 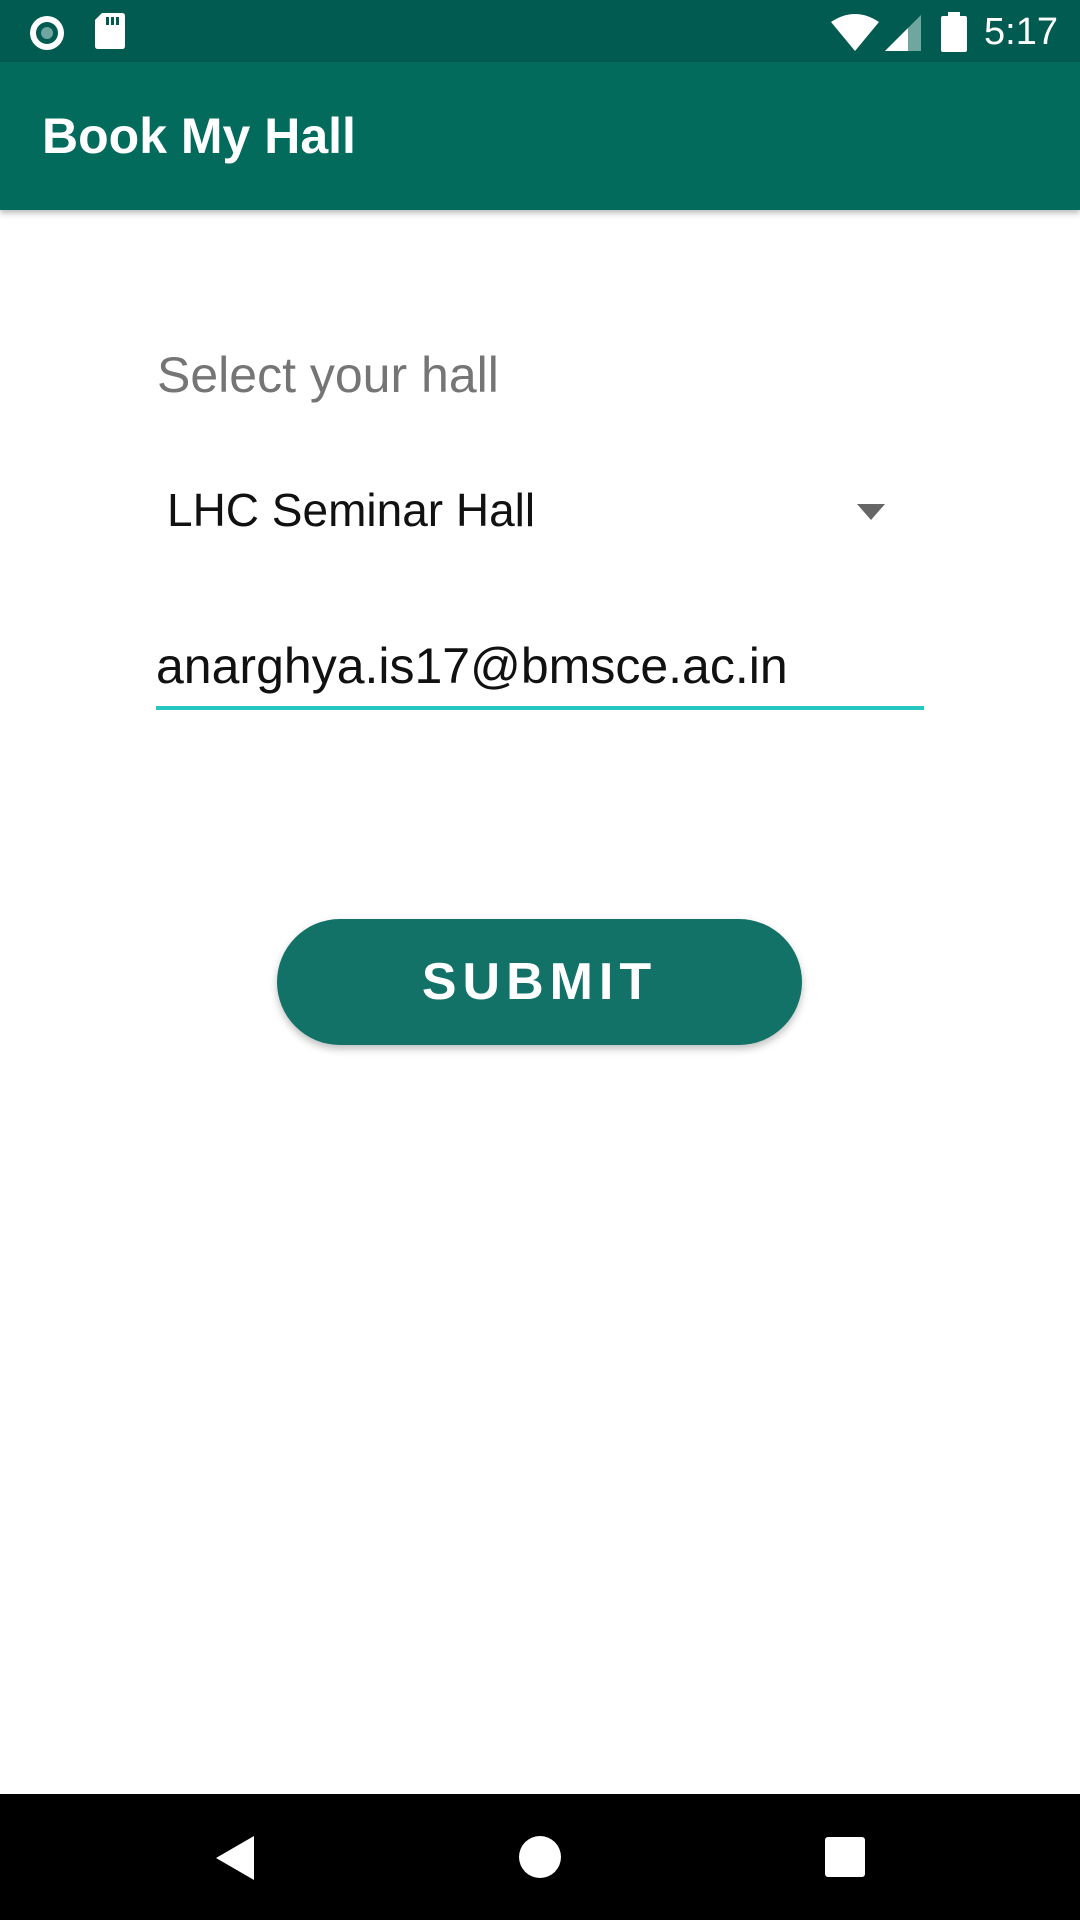 I want to click on sd-card-icon, so click(x=110, y=31).